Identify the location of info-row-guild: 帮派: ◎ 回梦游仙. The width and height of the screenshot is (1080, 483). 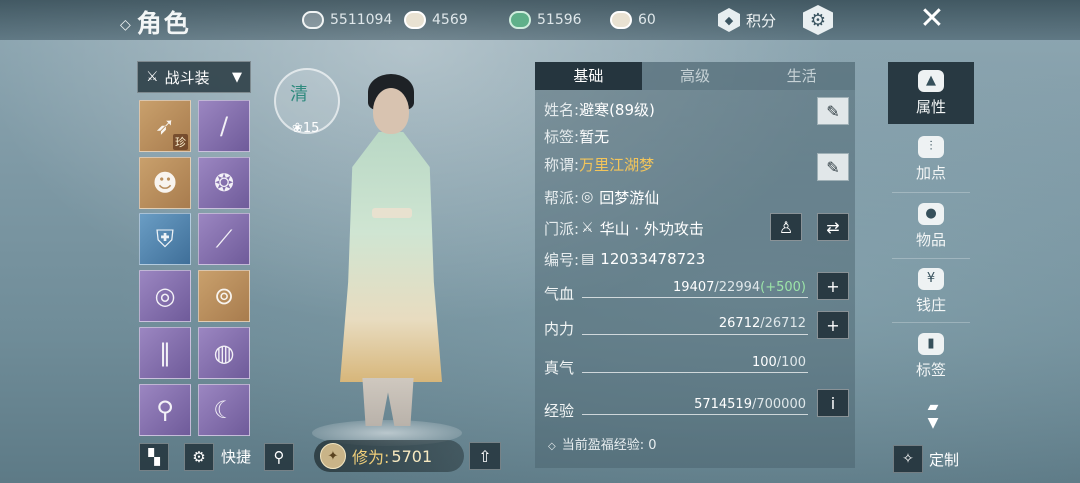
(601, 197).